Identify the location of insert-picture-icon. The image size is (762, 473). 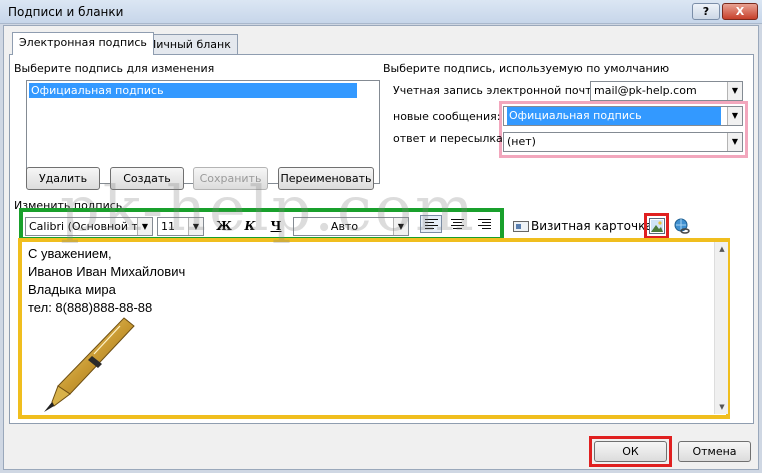
(657, 226).